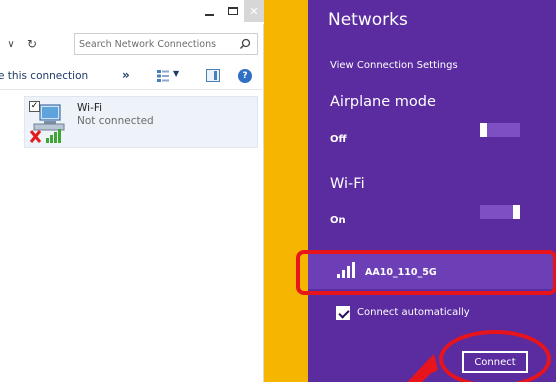  I want to click on rename-connection-command: e this connection, so click(44, 76).